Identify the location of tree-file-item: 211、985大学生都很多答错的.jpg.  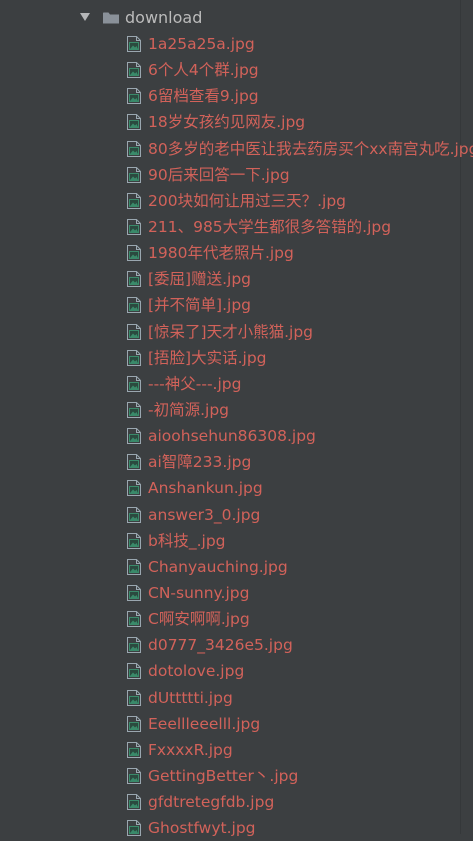
(236, 227).